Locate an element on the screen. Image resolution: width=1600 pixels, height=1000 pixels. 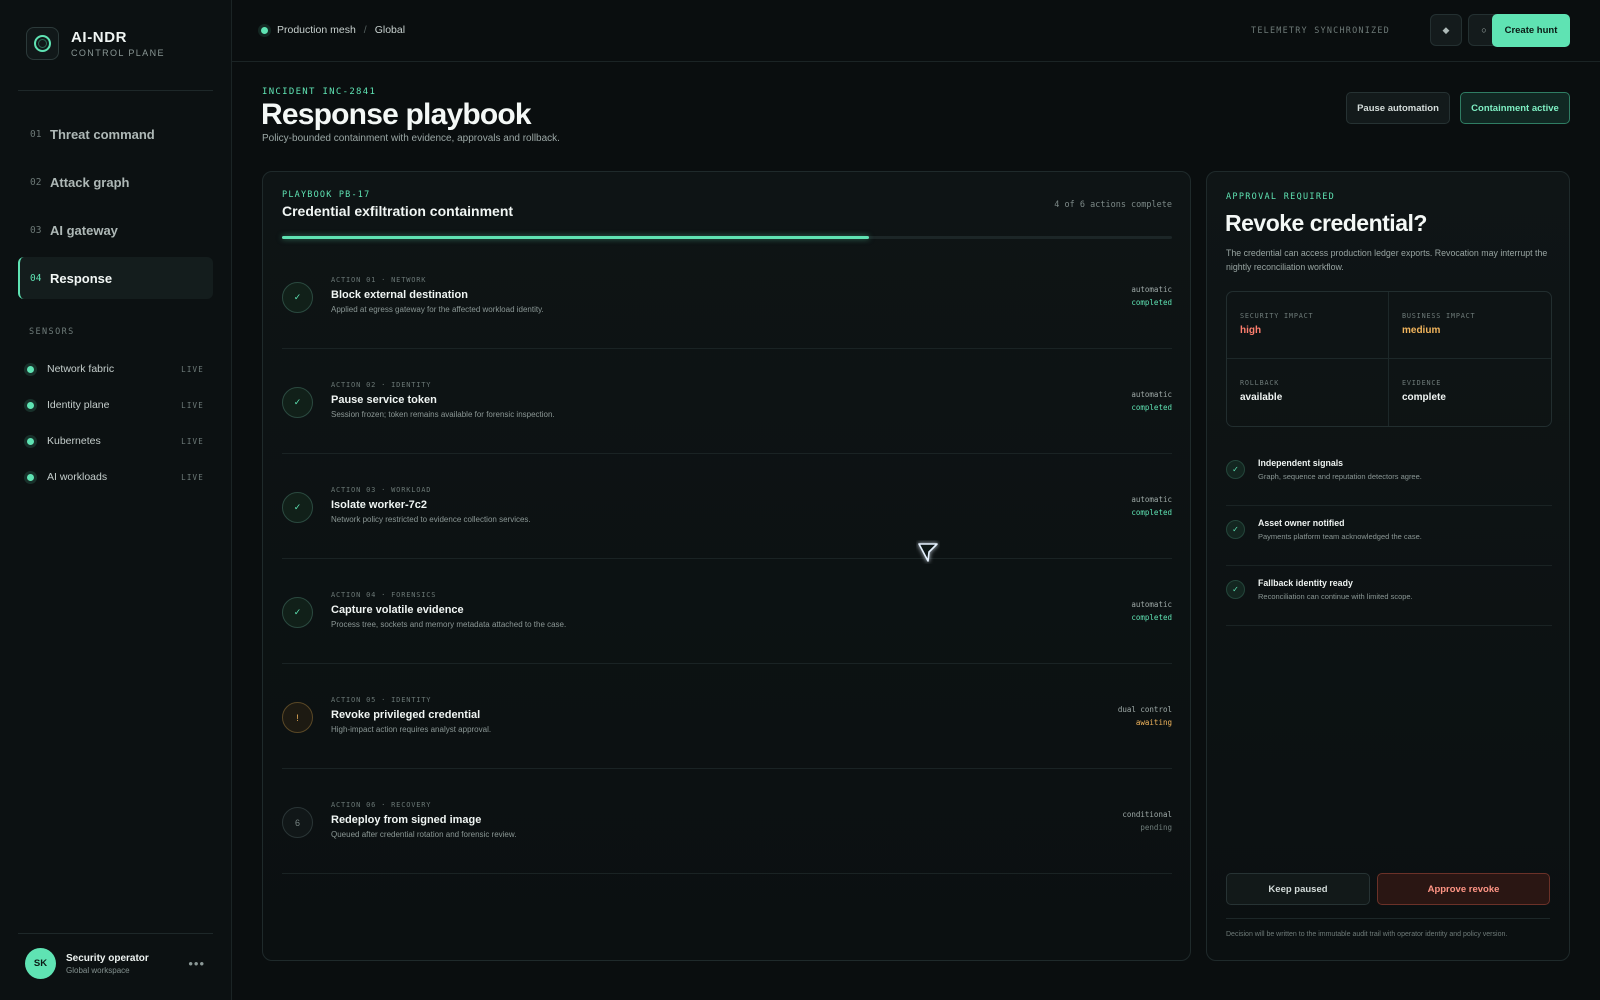
sensor-name: Identity plane is located at coordinates (78, 405).